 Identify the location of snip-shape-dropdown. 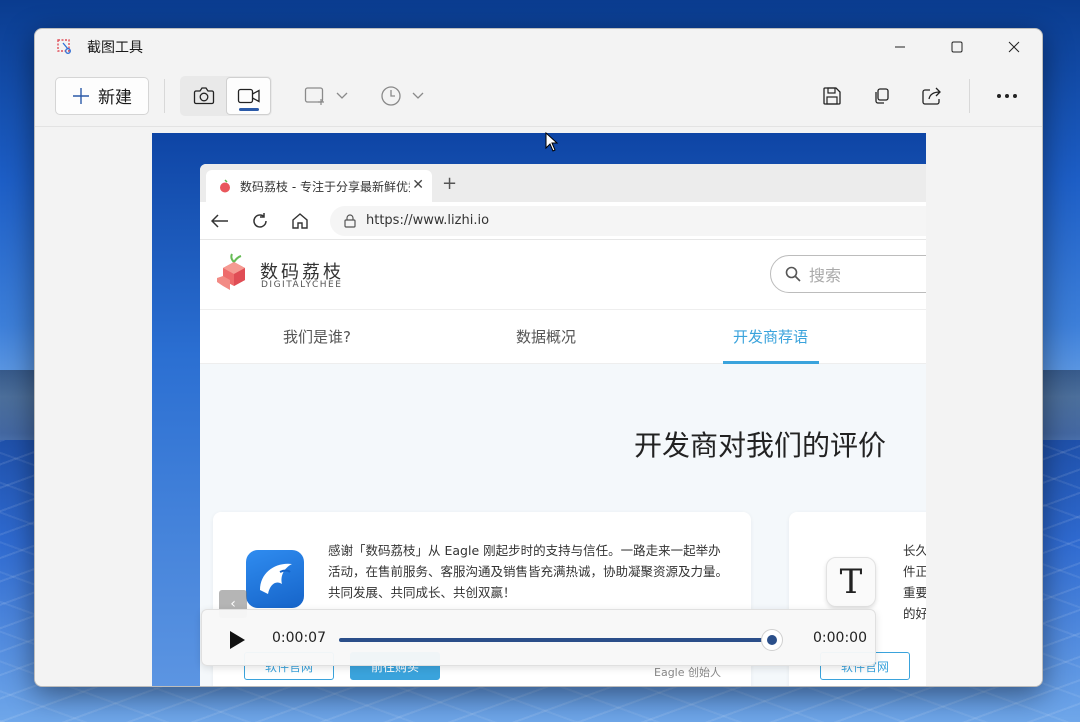
(326, 96).